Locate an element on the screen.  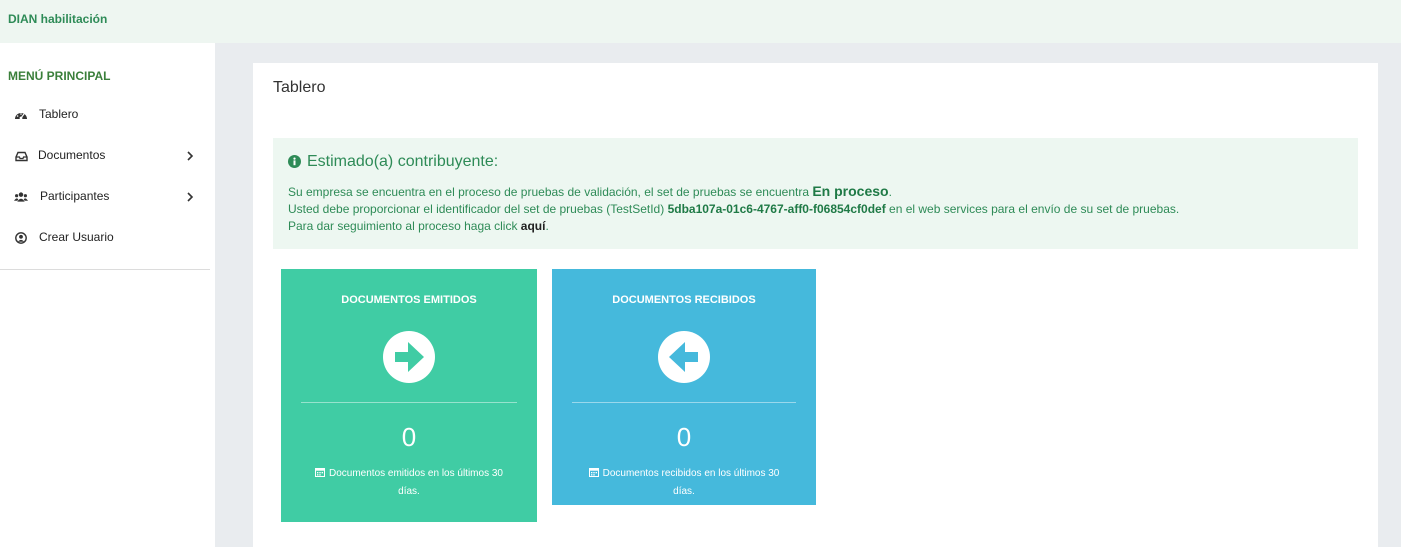
alert-heading: Estimado(a) contribuyente: is located at coordinates (393, 162).